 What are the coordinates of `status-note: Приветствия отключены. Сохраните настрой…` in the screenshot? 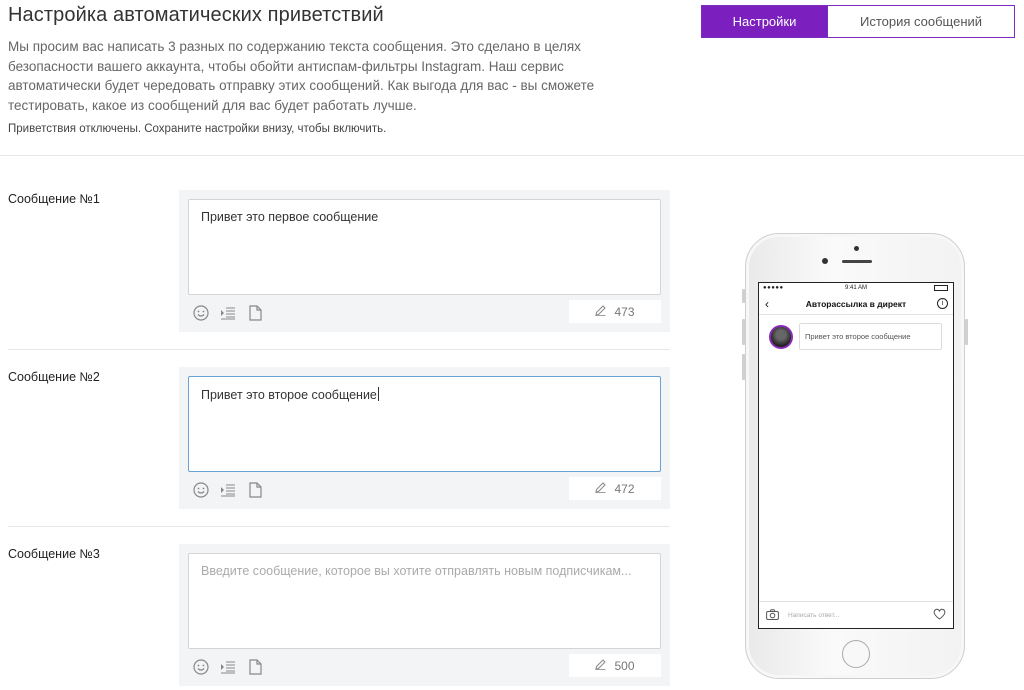 It's located at (197, 129).